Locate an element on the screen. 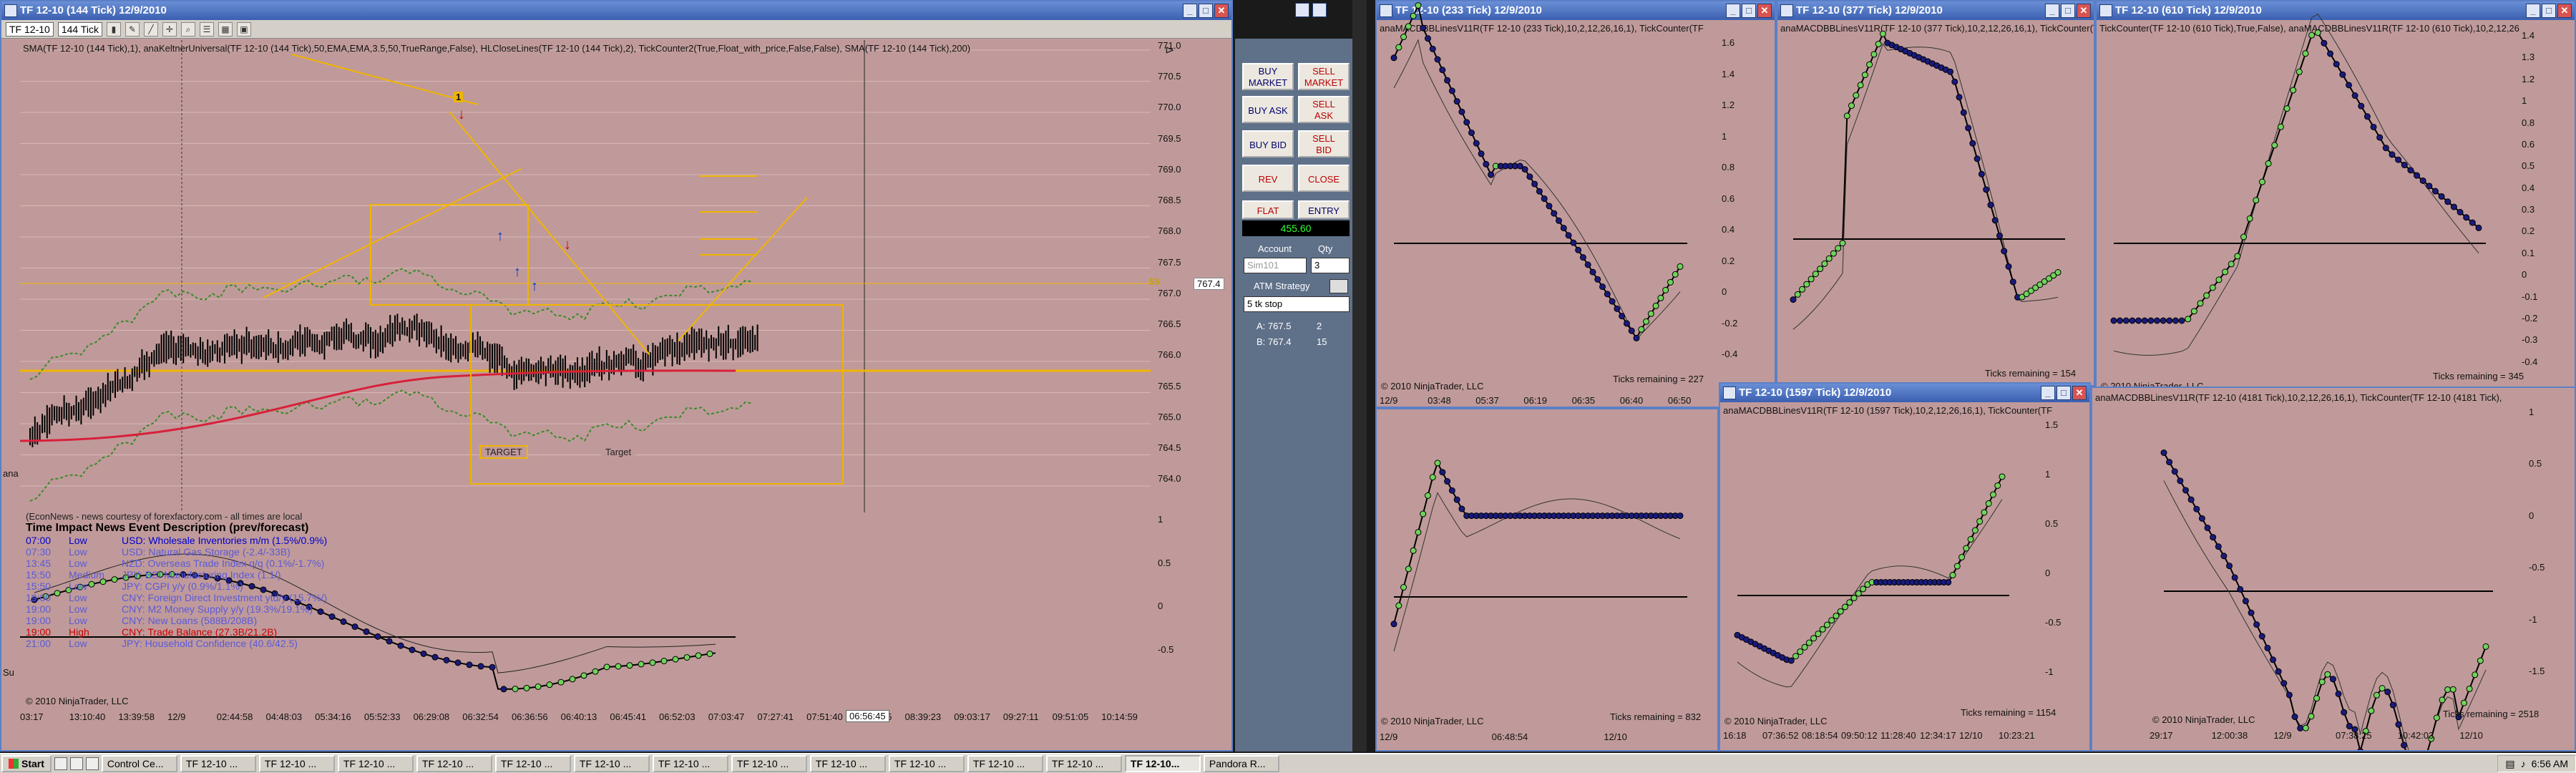  news-time: 07:00 is located at coordinates (39, 540).